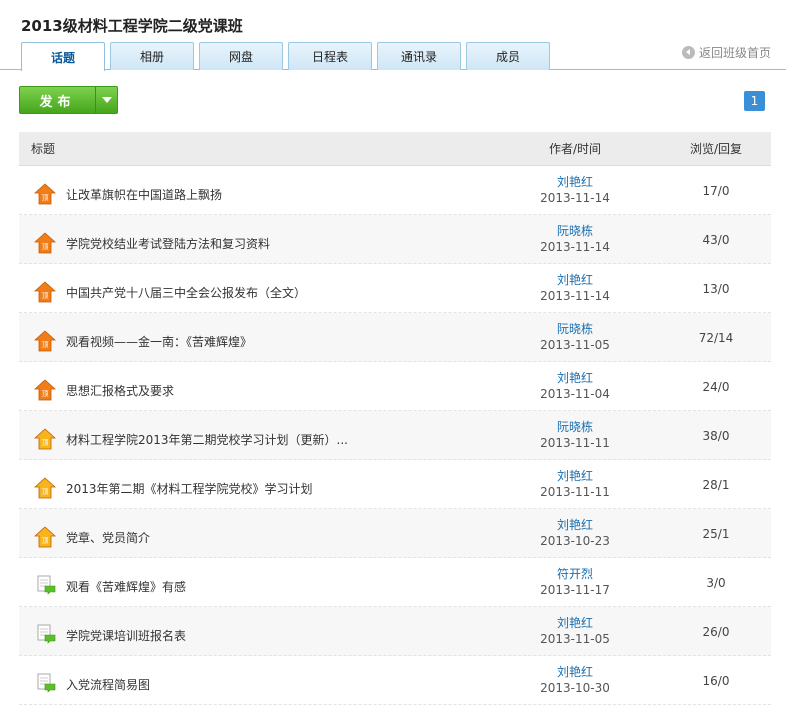 The height and width of the screenshot is (706, 786). I want to click on caret-down-icon, so click(106, 100).